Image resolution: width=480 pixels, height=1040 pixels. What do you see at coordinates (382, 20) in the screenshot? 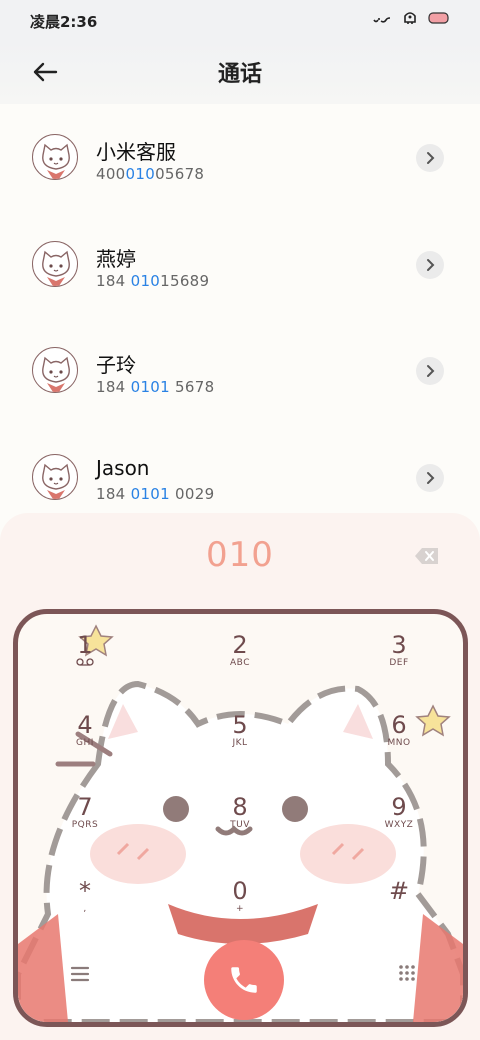
I see `signal-icon` at bounding box center [382, 20].